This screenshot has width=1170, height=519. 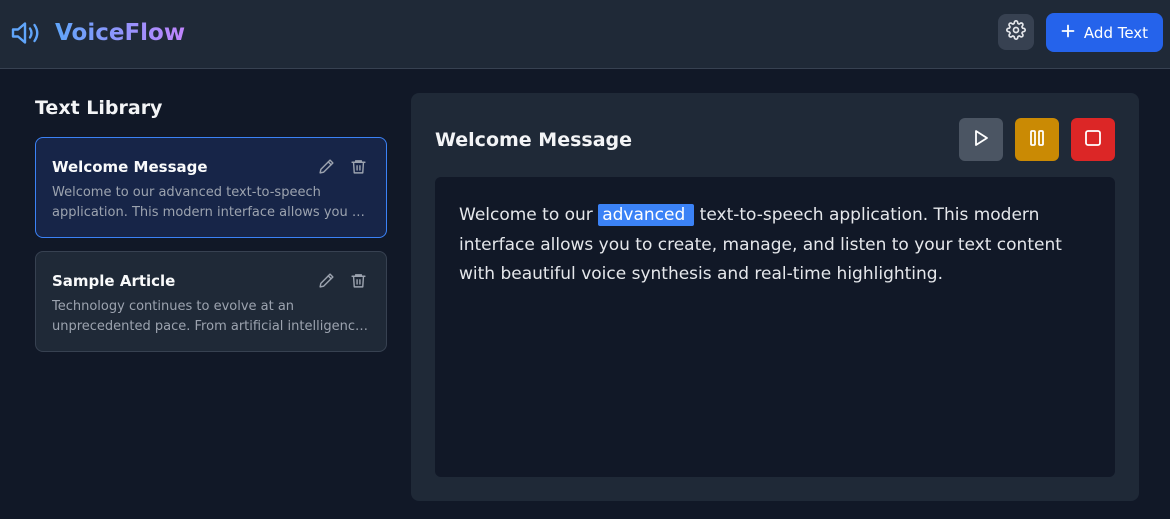 What do you see at coordinates (130, 167) in the screenshot?
I see `library-item-title: Welcome Message` at bounding box center [130, 167].